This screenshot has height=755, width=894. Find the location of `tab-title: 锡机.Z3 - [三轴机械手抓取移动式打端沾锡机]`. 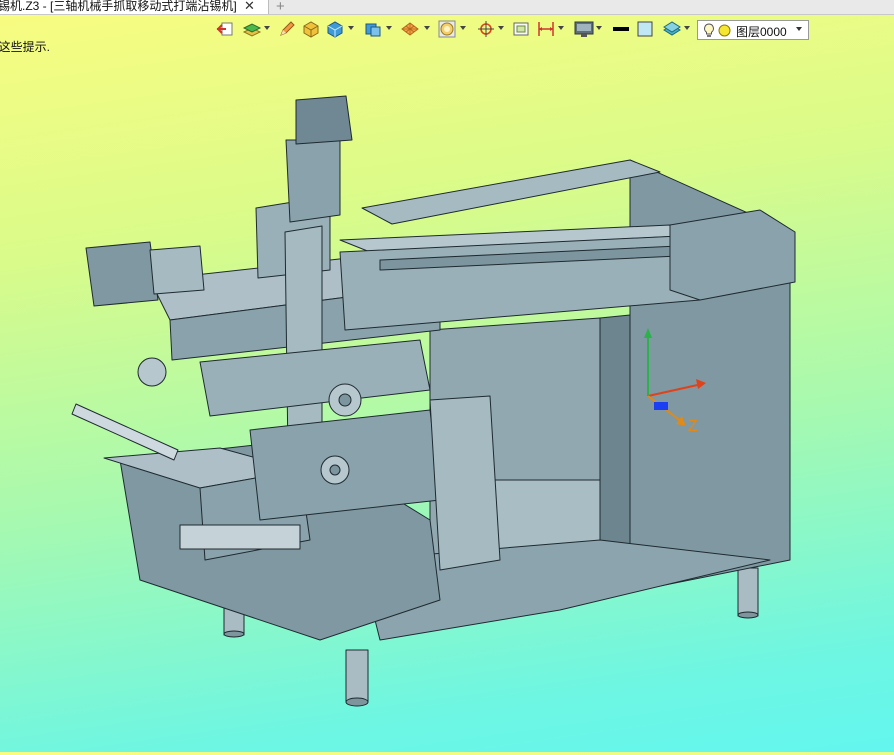

tab-title: 锡机.Z3 - [三轴机械手抓取移动式打端沾锡机] is located at coordinates (118, 6).